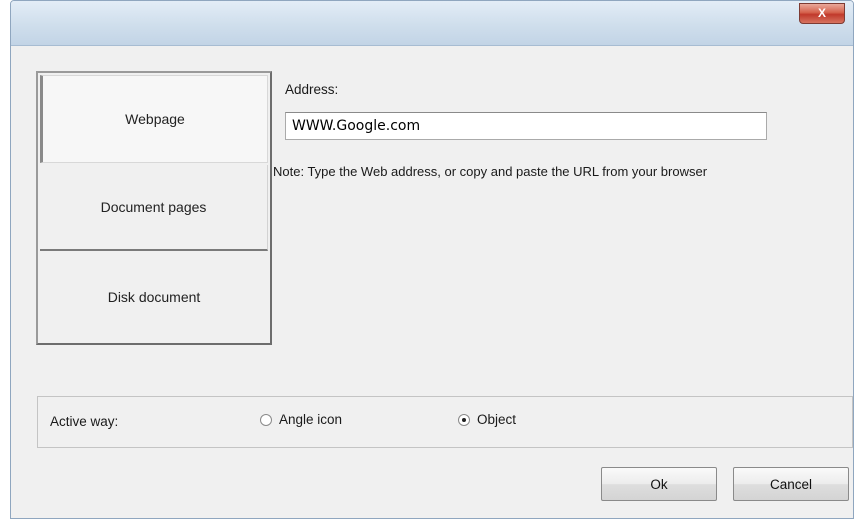 Image resolution: width=854 pixels, height=519 pixels. Describe the element at coordinates (659, 484) in the screenshot. I see `ok-button: Ok` at that location.